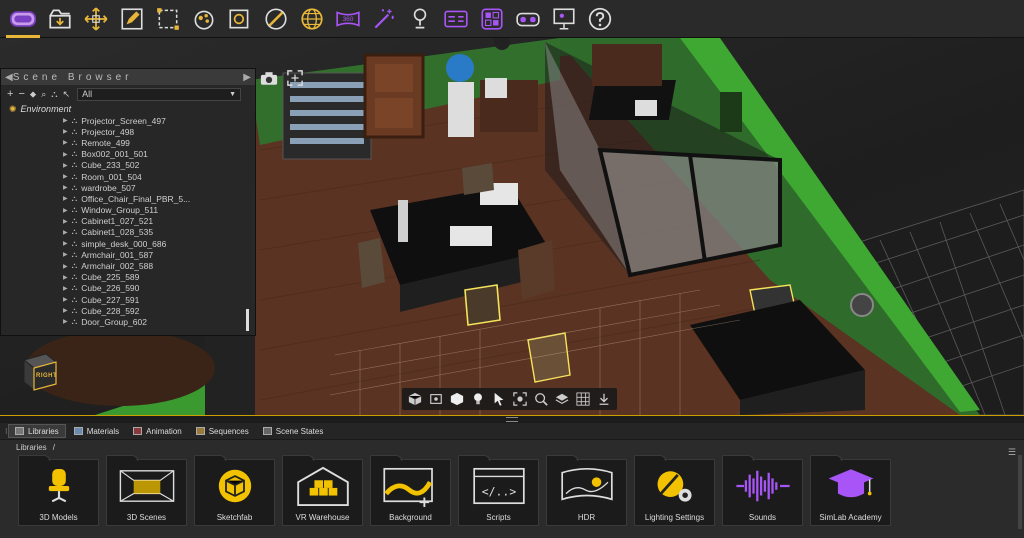 The image size is (1024, 538). Describe the element at coordinates (6, 431) in the screenshot. I see `pin-icon: ⁝` at that location.